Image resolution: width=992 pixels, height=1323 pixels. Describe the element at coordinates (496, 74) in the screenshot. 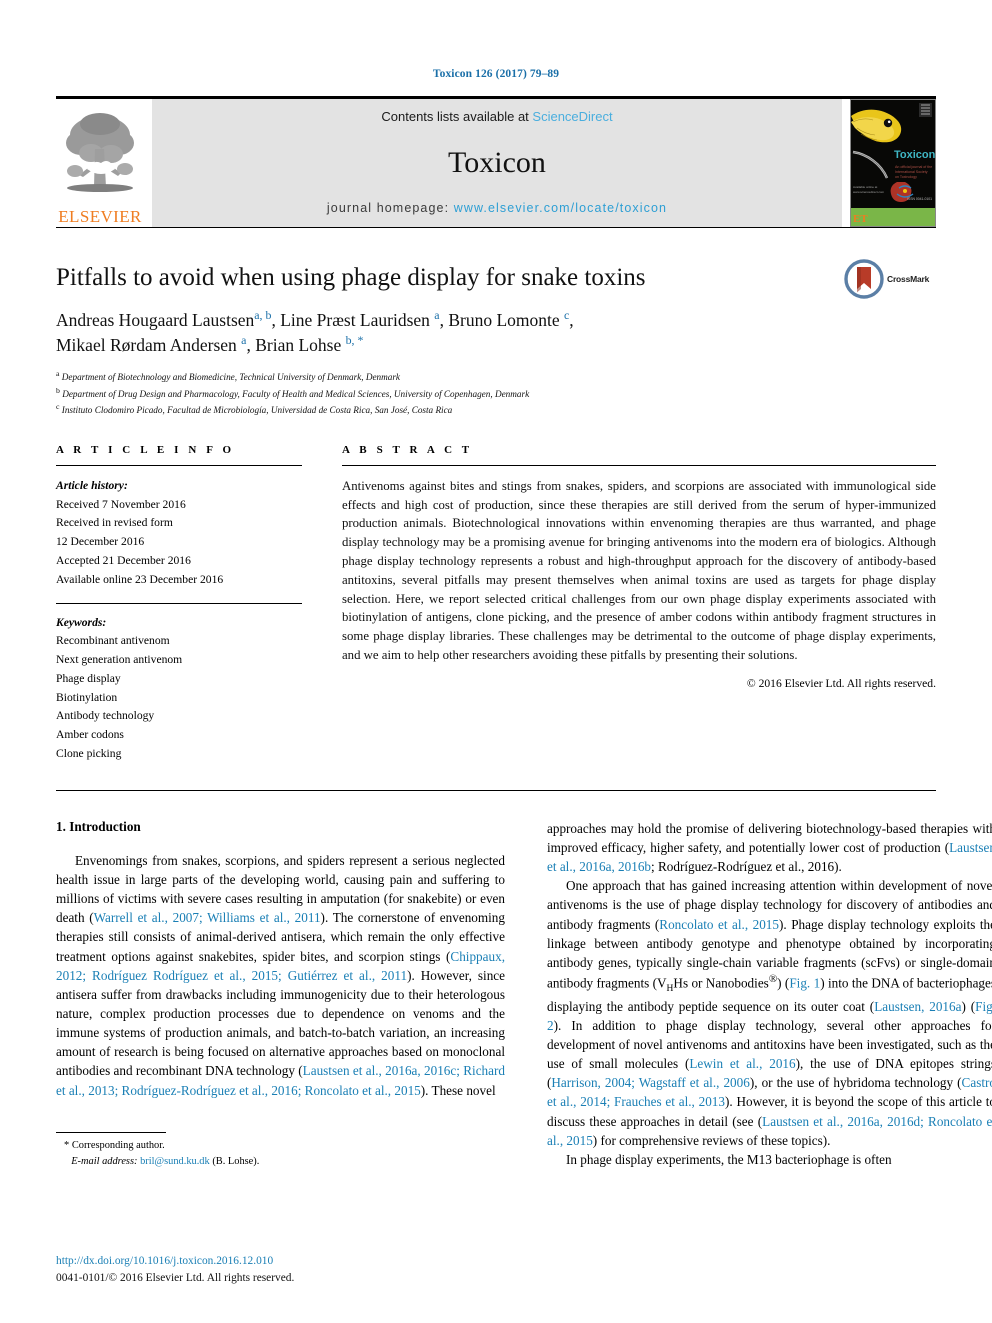

I see `running-head: Toxicon 126 (2017) 79–89` at that location.